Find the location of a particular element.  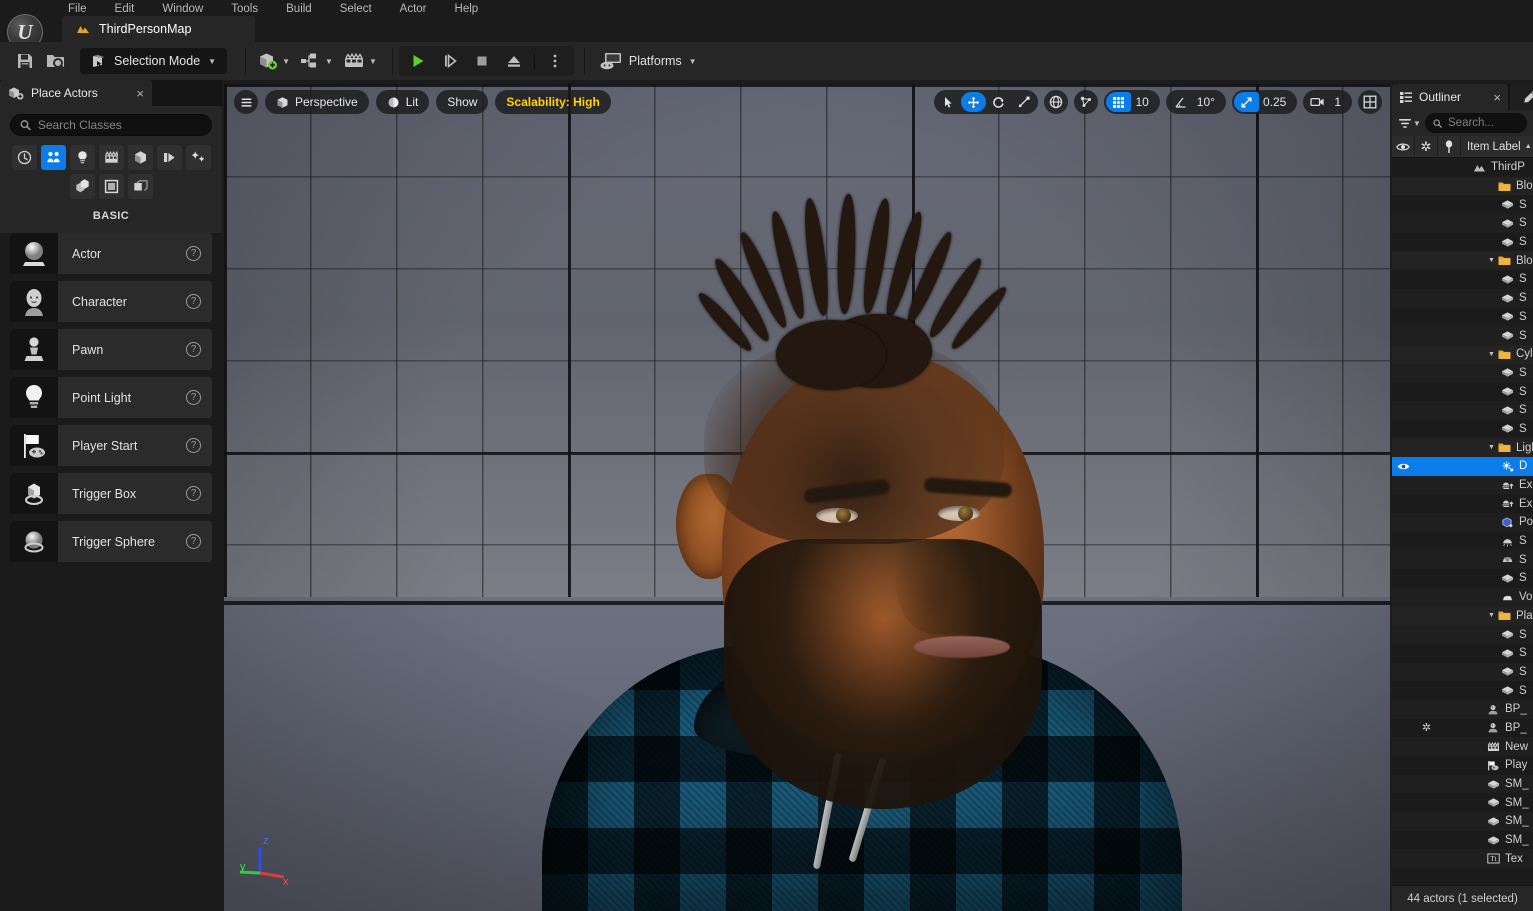

outliner-filter-button: ▼ is located at coordinates (1409, 123).